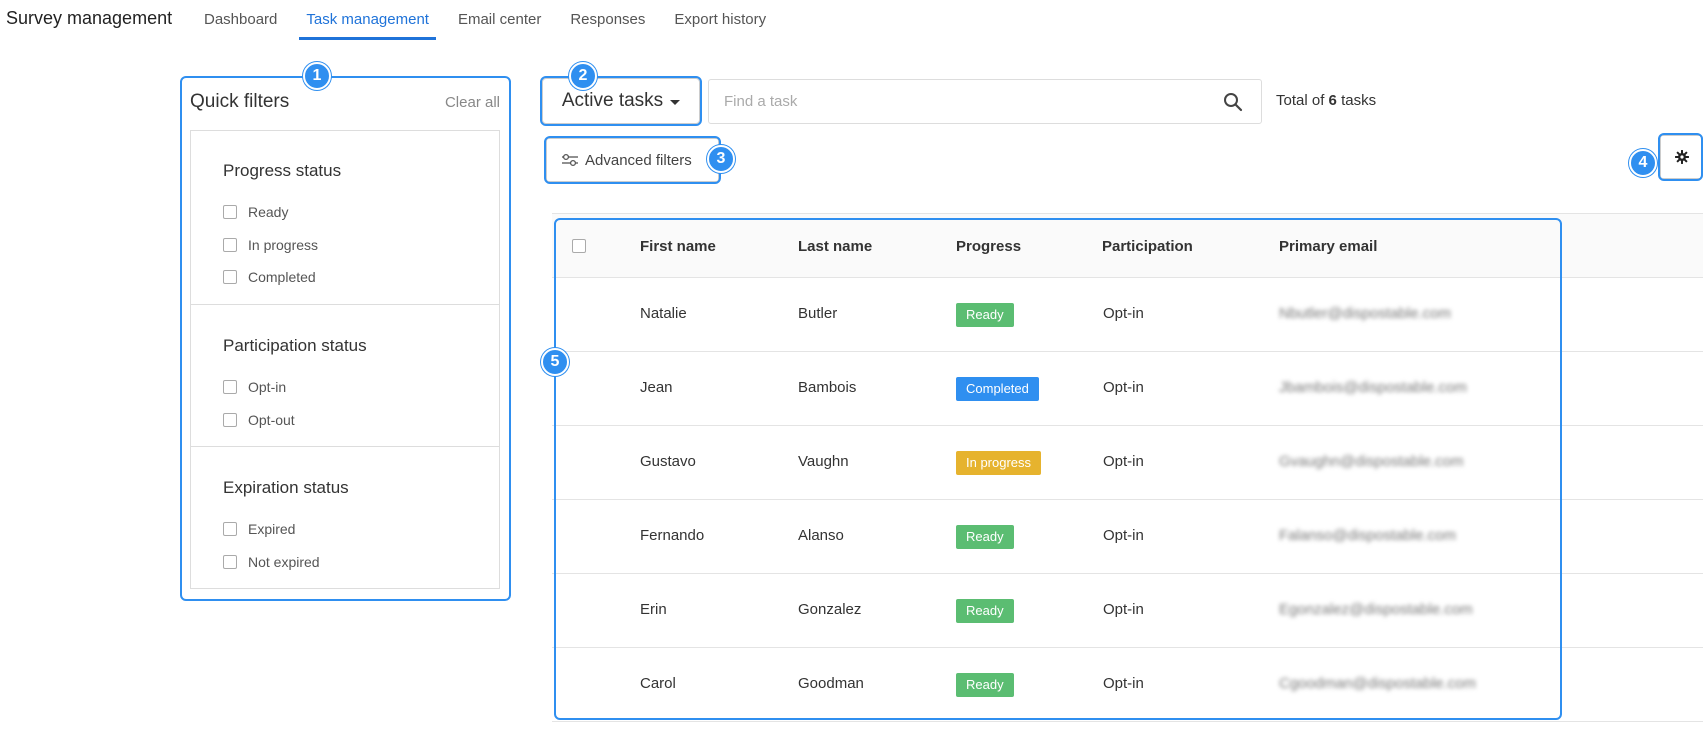 This screenshot has height=731, width=1703. I want to click on column-header-primary-email: Primary email, so click(1328, 246).